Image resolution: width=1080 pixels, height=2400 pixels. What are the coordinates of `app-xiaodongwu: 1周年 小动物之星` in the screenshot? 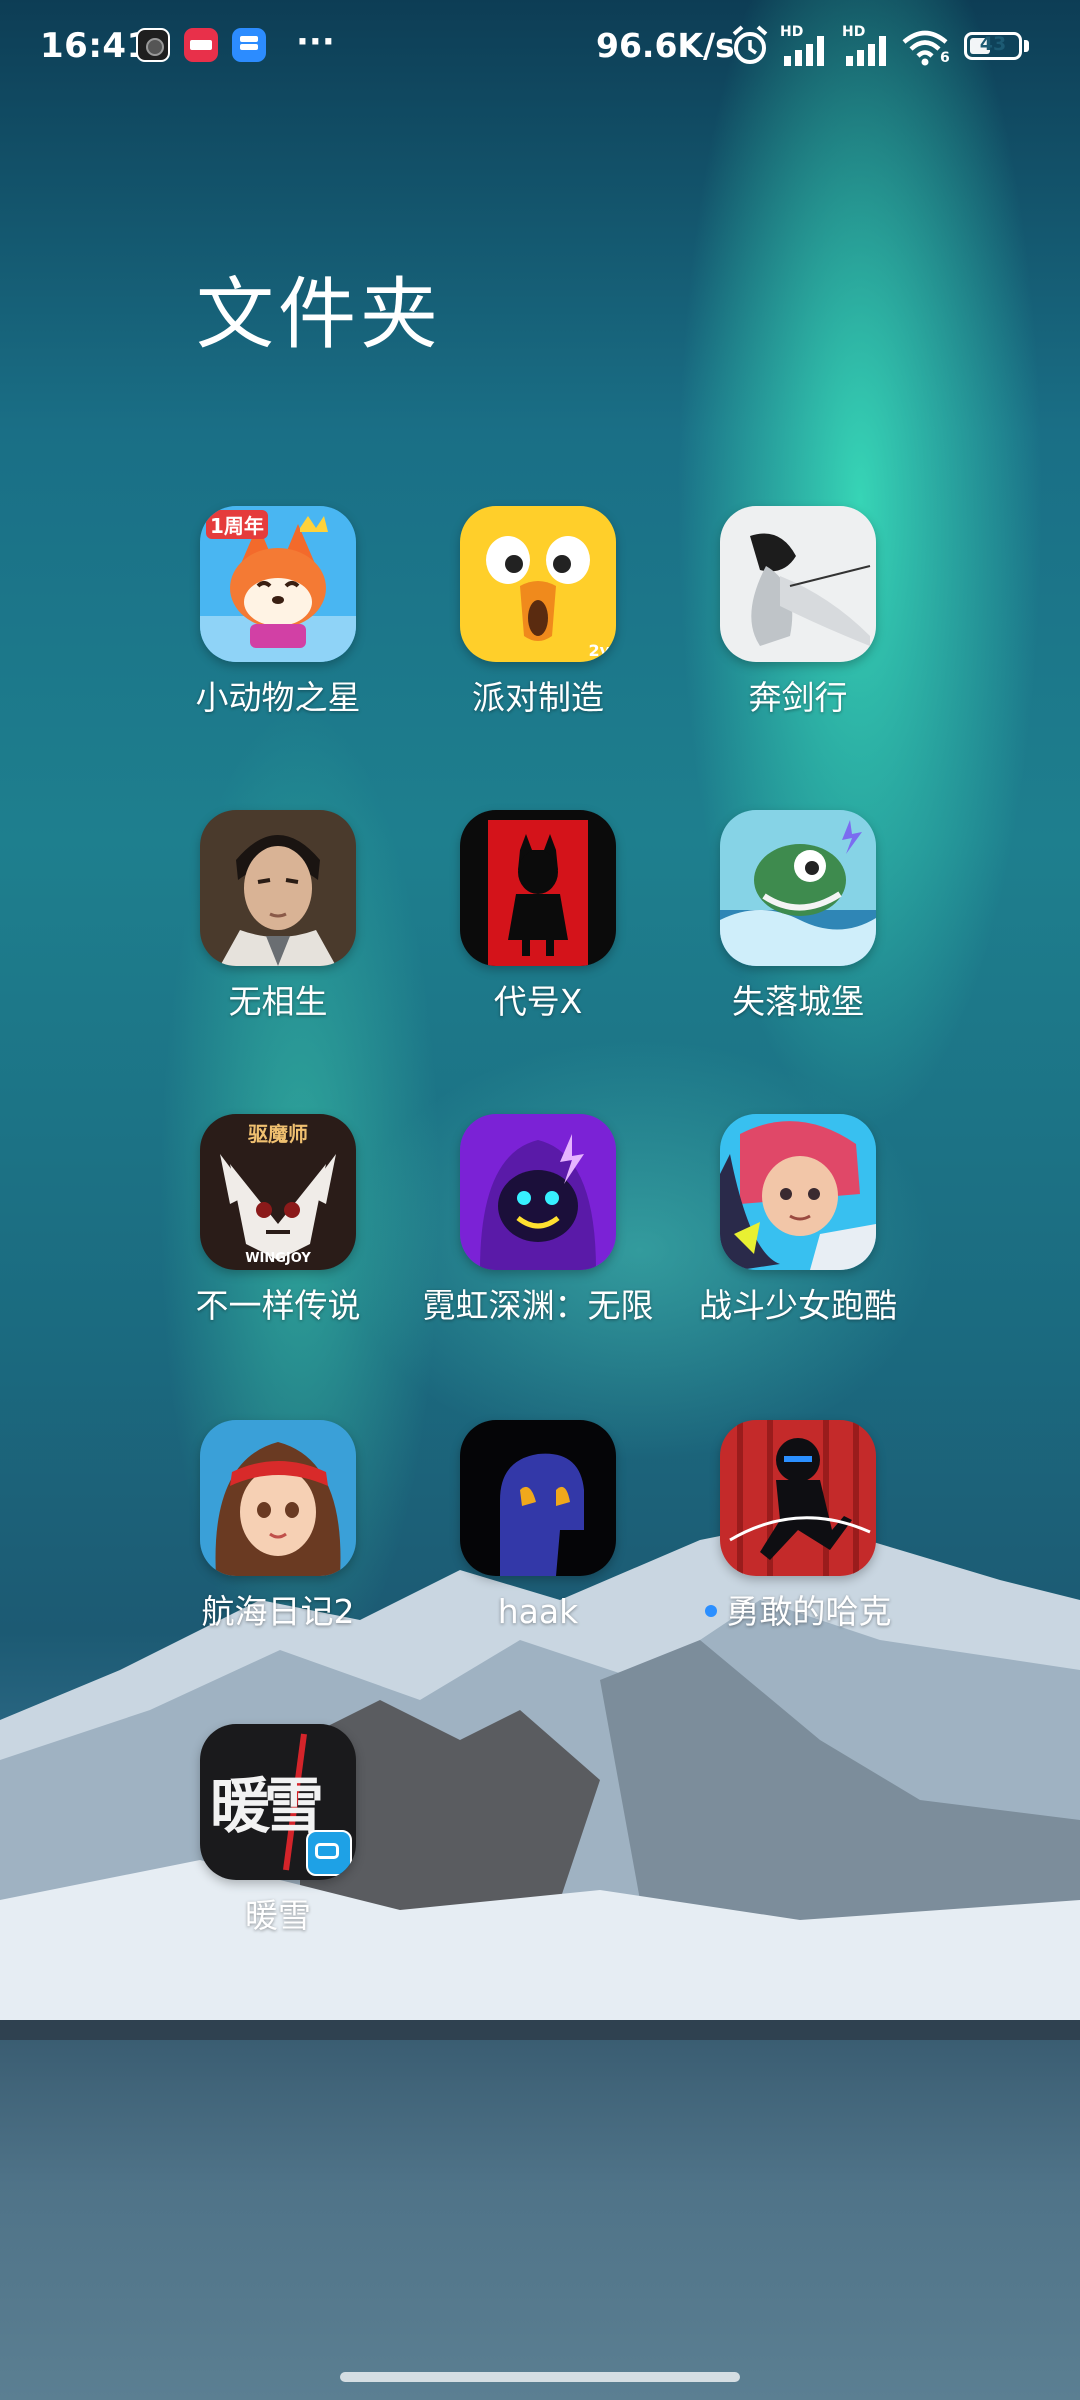 It's located at (278, 613).